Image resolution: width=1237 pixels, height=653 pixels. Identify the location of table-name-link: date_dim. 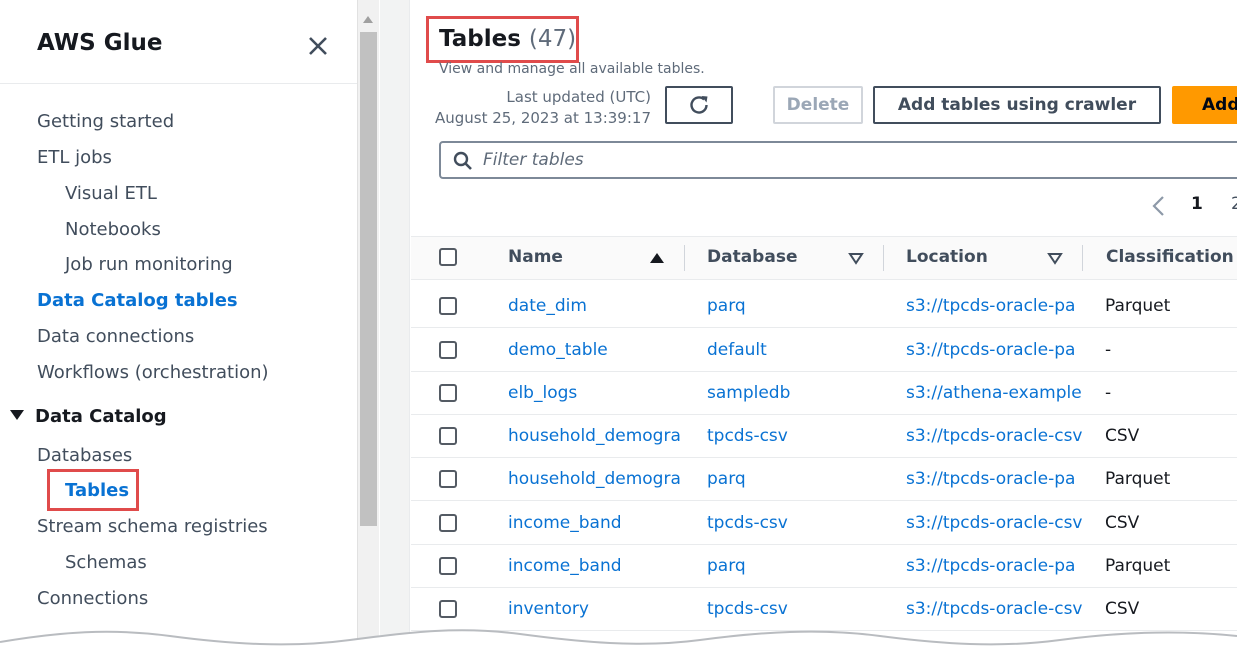
(597, 306).